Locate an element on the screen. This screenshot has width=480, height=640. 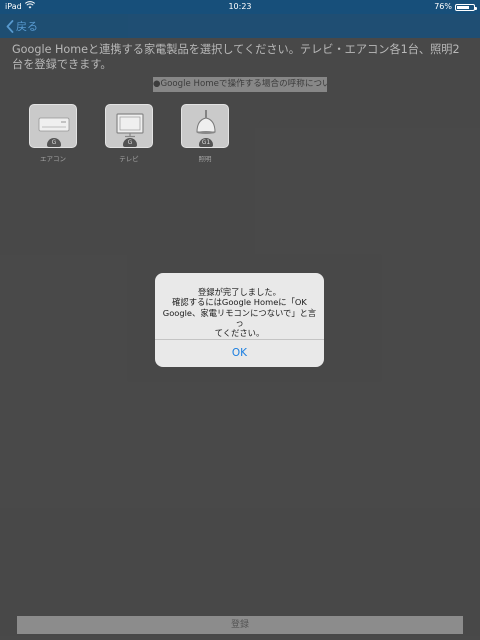
status-right: 76% is located at coordinates (455, 7).